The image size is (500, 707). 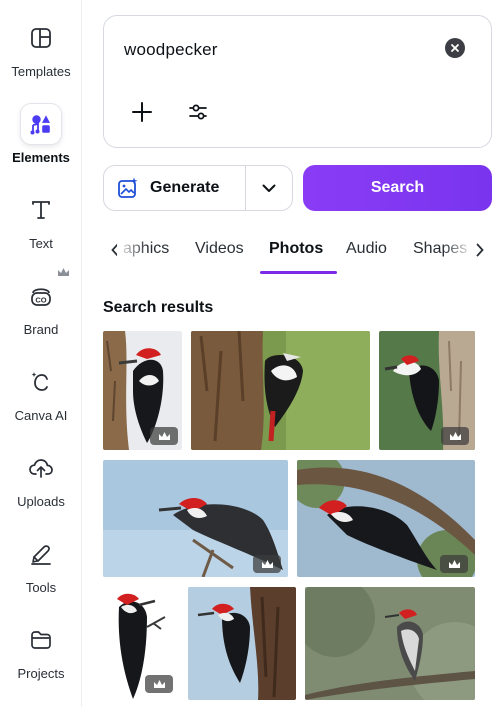 What do you see at coordinates (219, 249) in the screenshot?
I see `tab-videos: Videos` at bounding box center [219, 249].